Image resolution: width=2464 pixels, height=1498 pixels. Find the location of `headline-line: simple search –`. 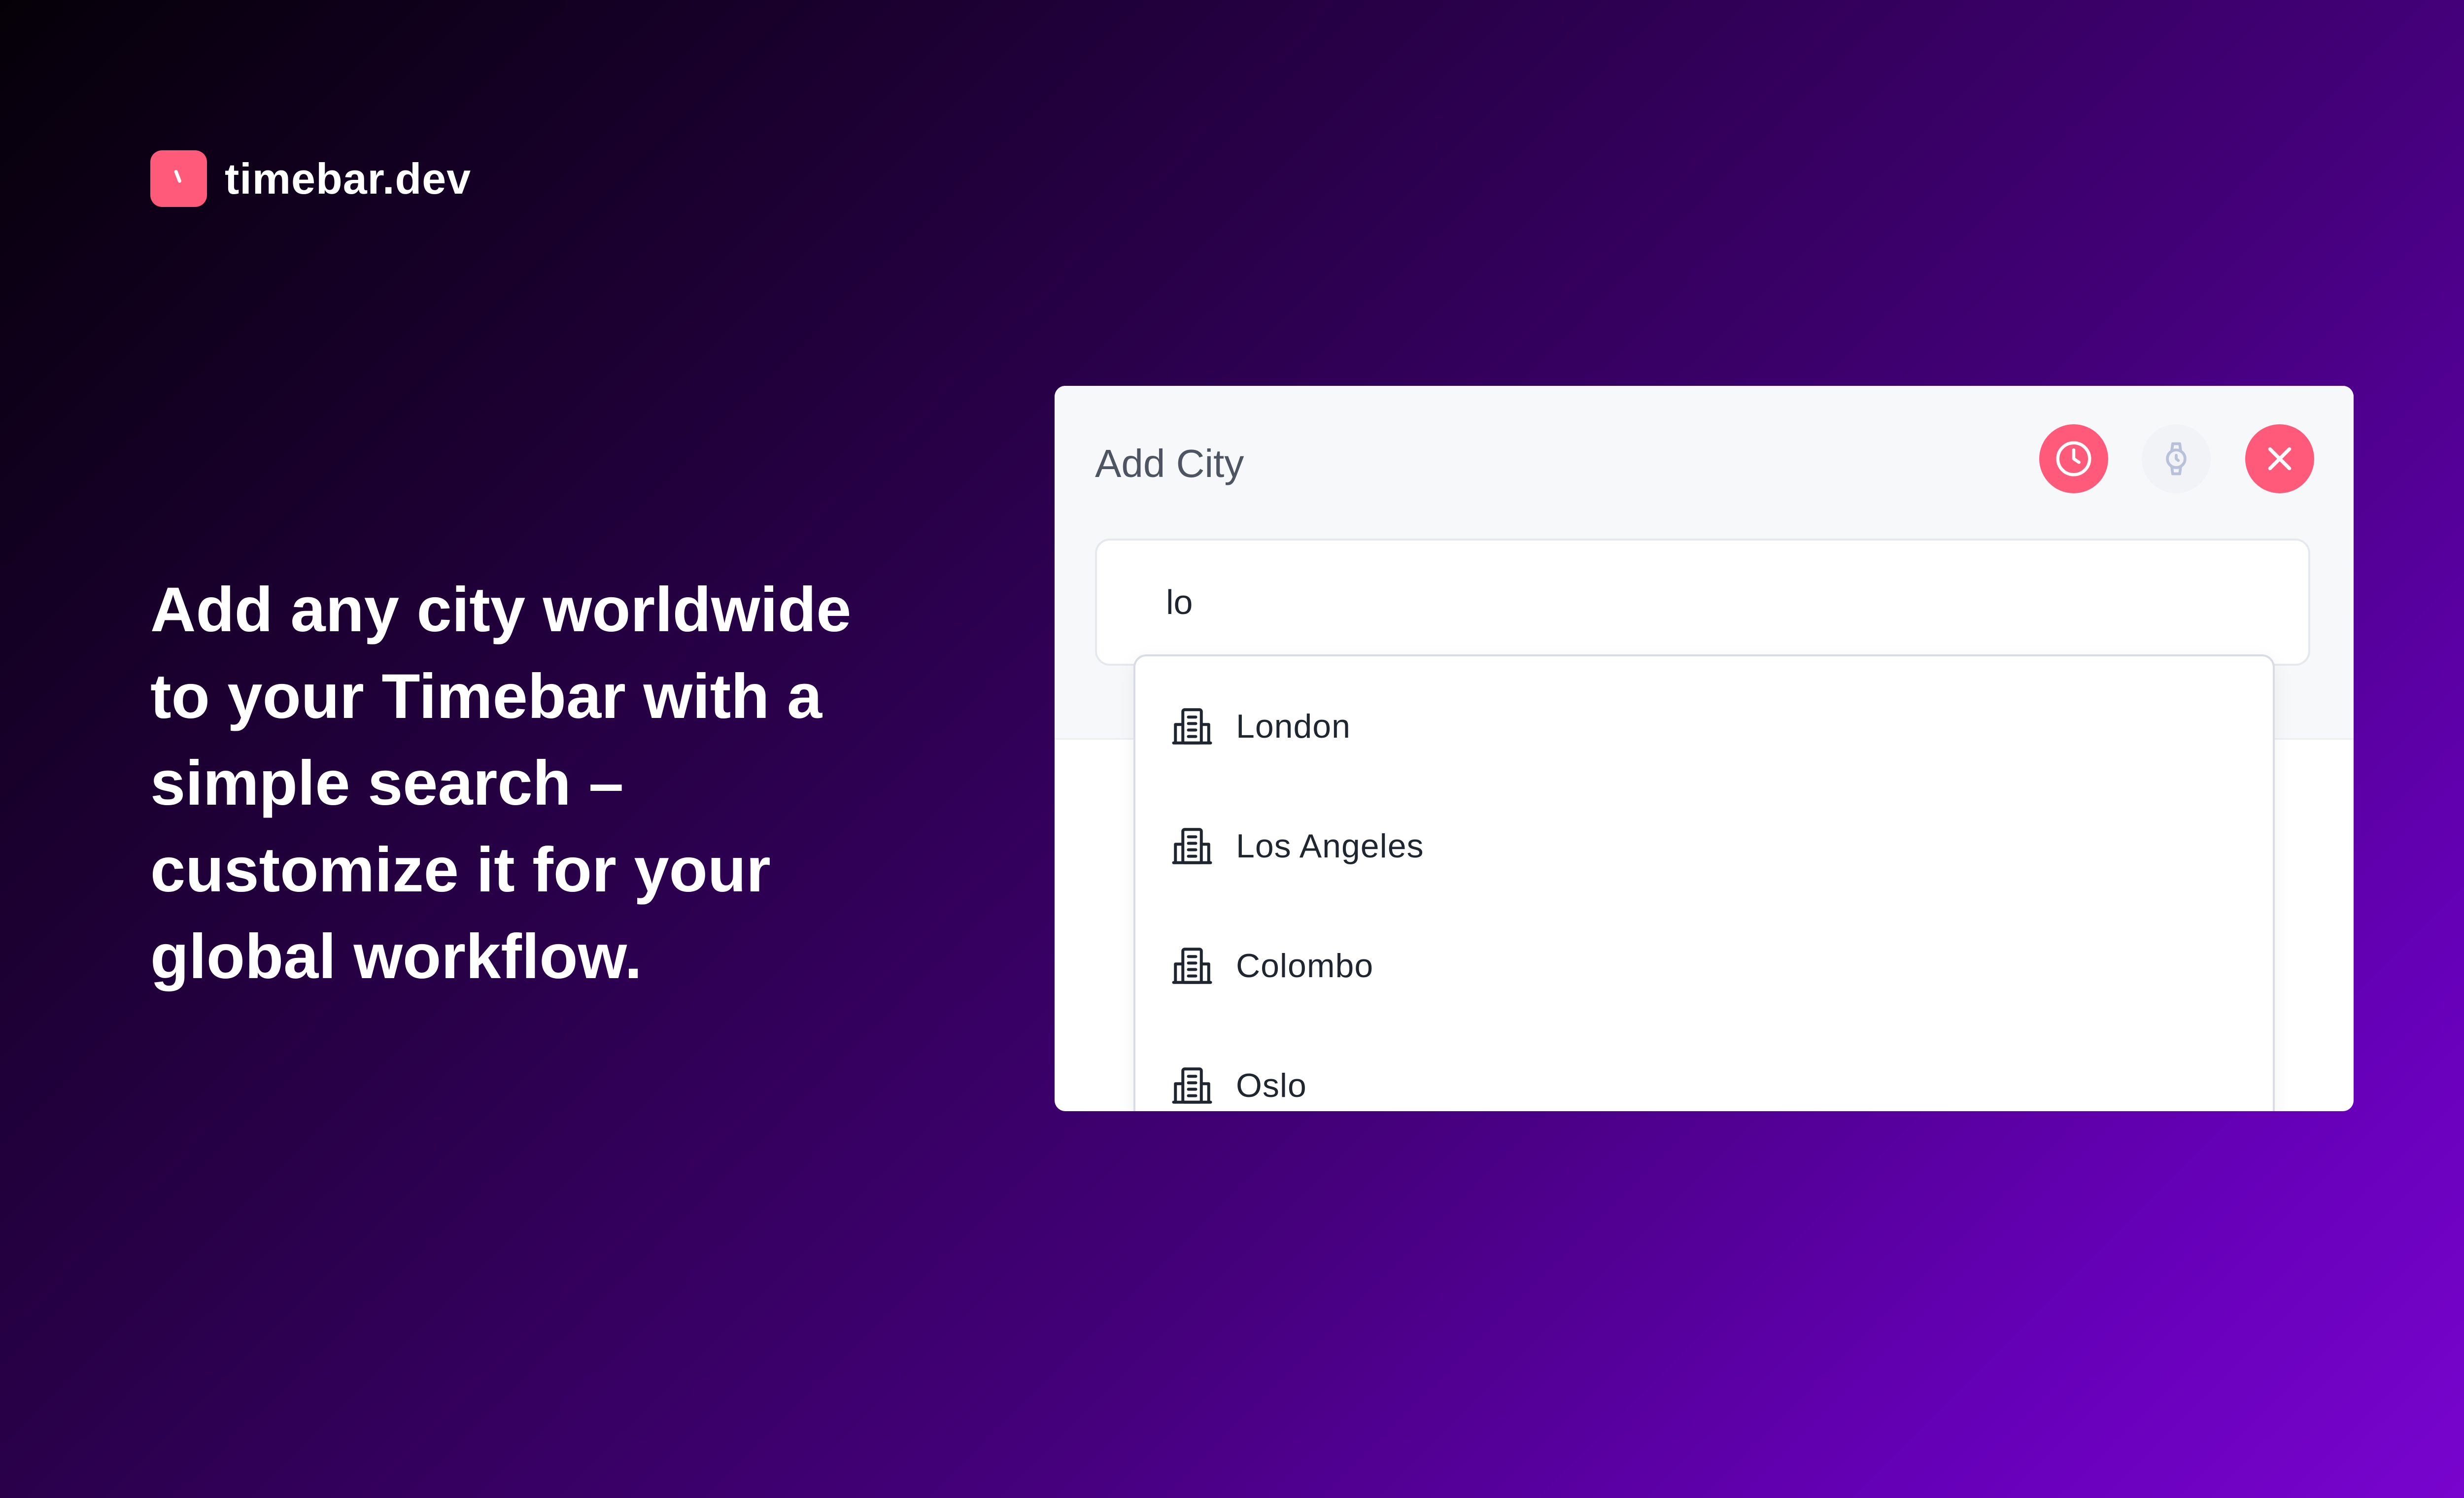

headline-line: simple search – is located at coordinates (387, 783).